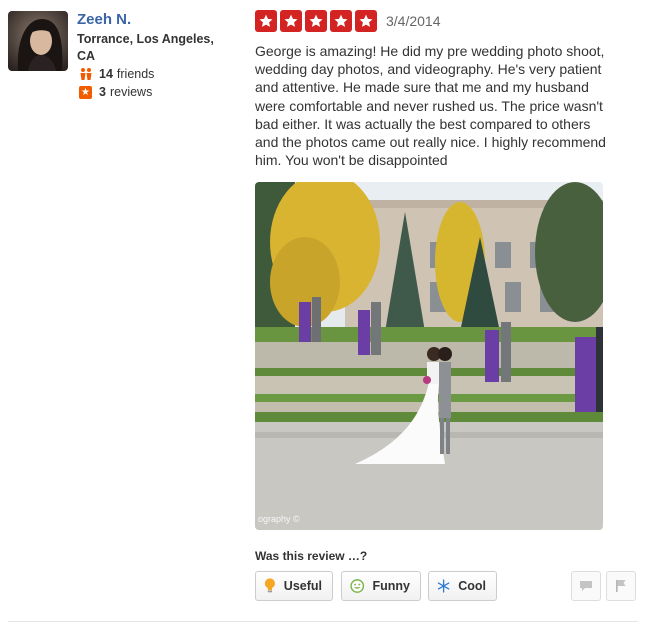  Describe the element at coordinates (38, 41) in the screenshot. I see `user-avatar` at that location.